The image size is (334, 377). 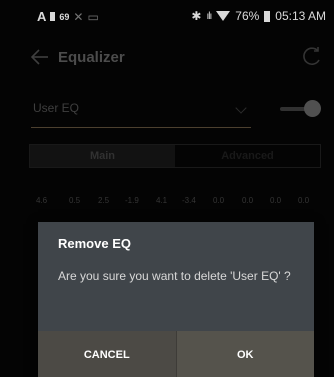 I want to click on dialog-title: Remove EQ, so click(x=94, y=243).